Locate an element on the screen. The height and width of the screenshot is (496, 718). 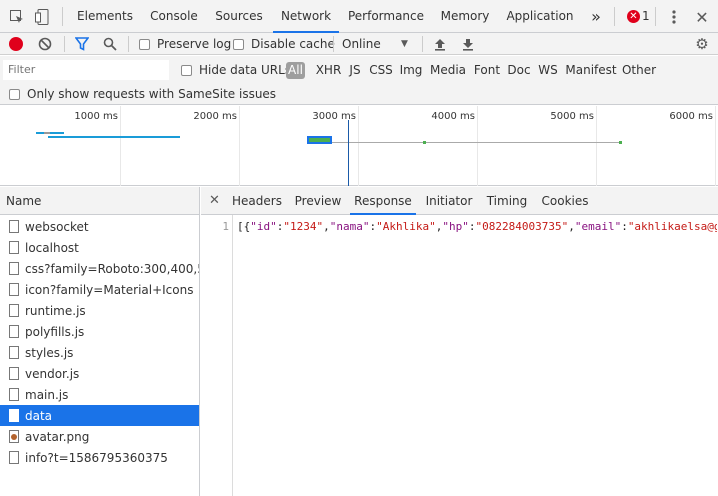
tab-response: Response is located at coordinates (383, 201).